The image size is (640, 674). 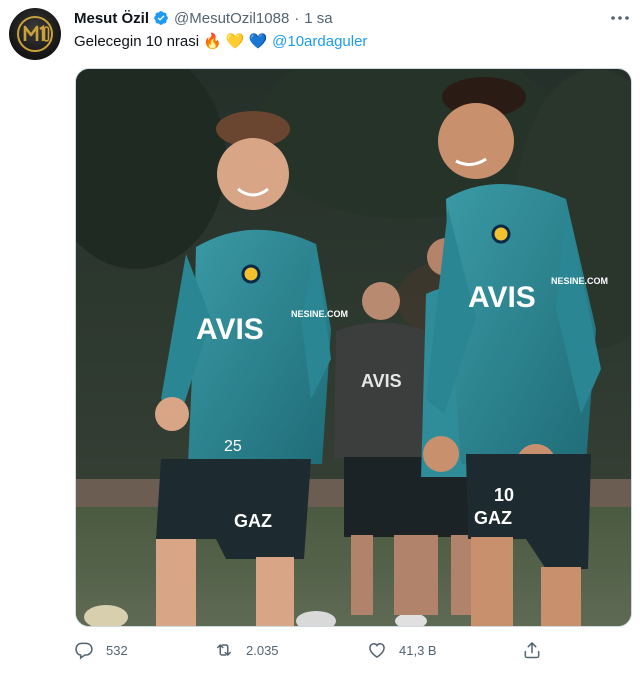 I want to click on right-player-number: 10, so click(x=504, y=495).